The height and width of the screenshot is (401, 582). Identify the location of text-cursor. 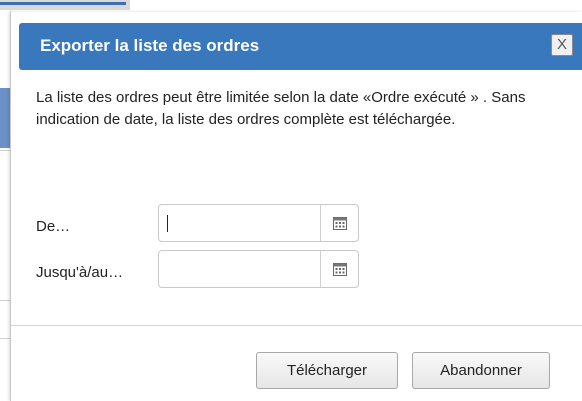
(167, 223).